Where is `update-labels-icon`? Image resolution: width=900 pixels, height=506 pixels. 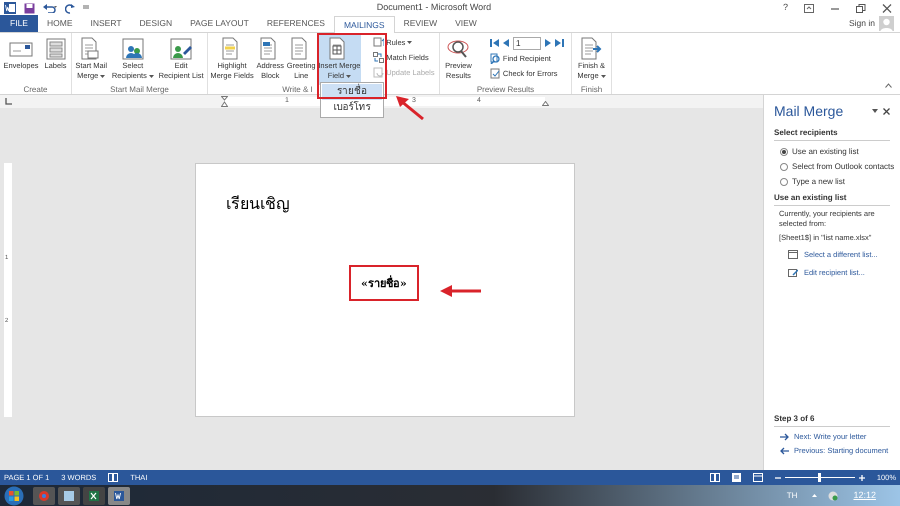
update-labels-icon is located at coordinates (378, 72).